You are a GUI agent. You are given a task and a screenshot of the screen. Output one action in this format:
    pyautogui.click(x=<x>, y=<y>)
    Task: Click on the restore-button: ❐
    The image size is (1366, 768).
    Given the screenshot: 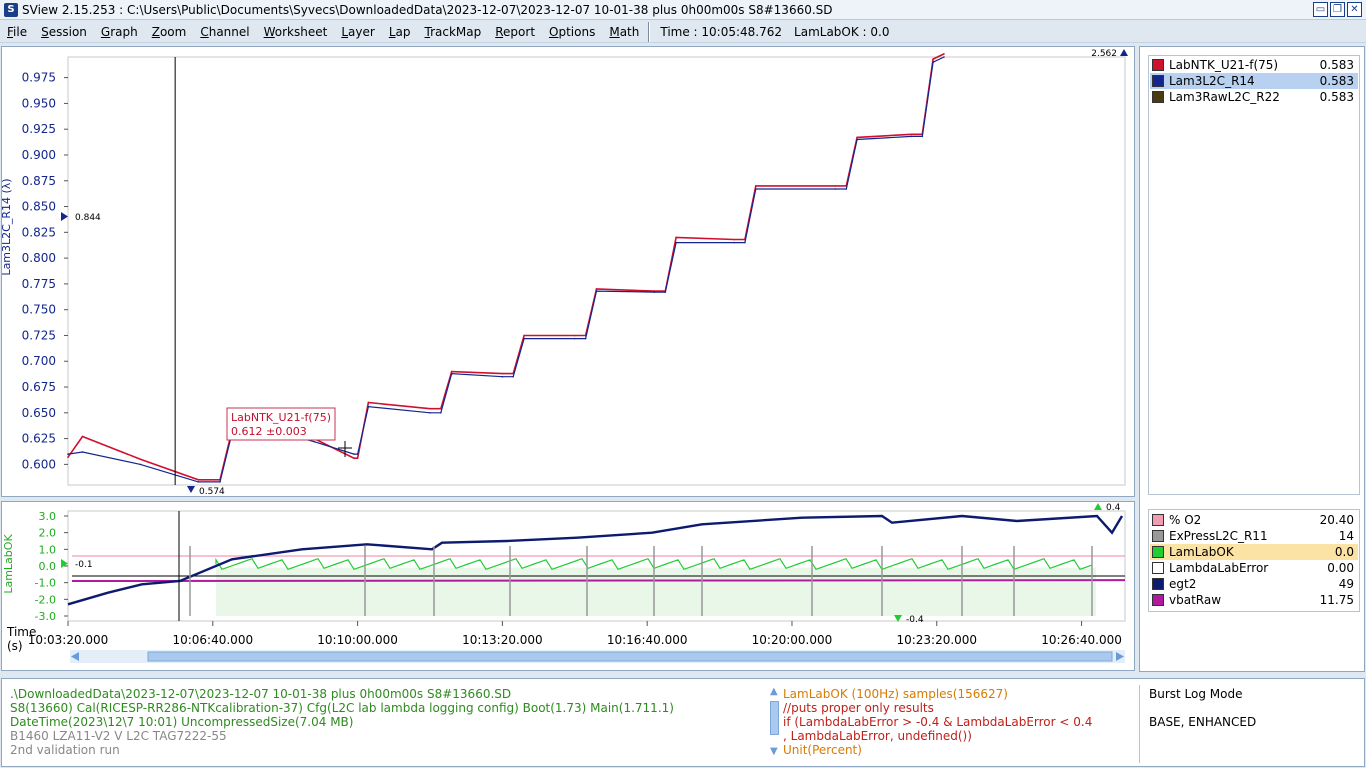 What is the action you would take?
    pyautogui.click(x=1337, y=9)
    